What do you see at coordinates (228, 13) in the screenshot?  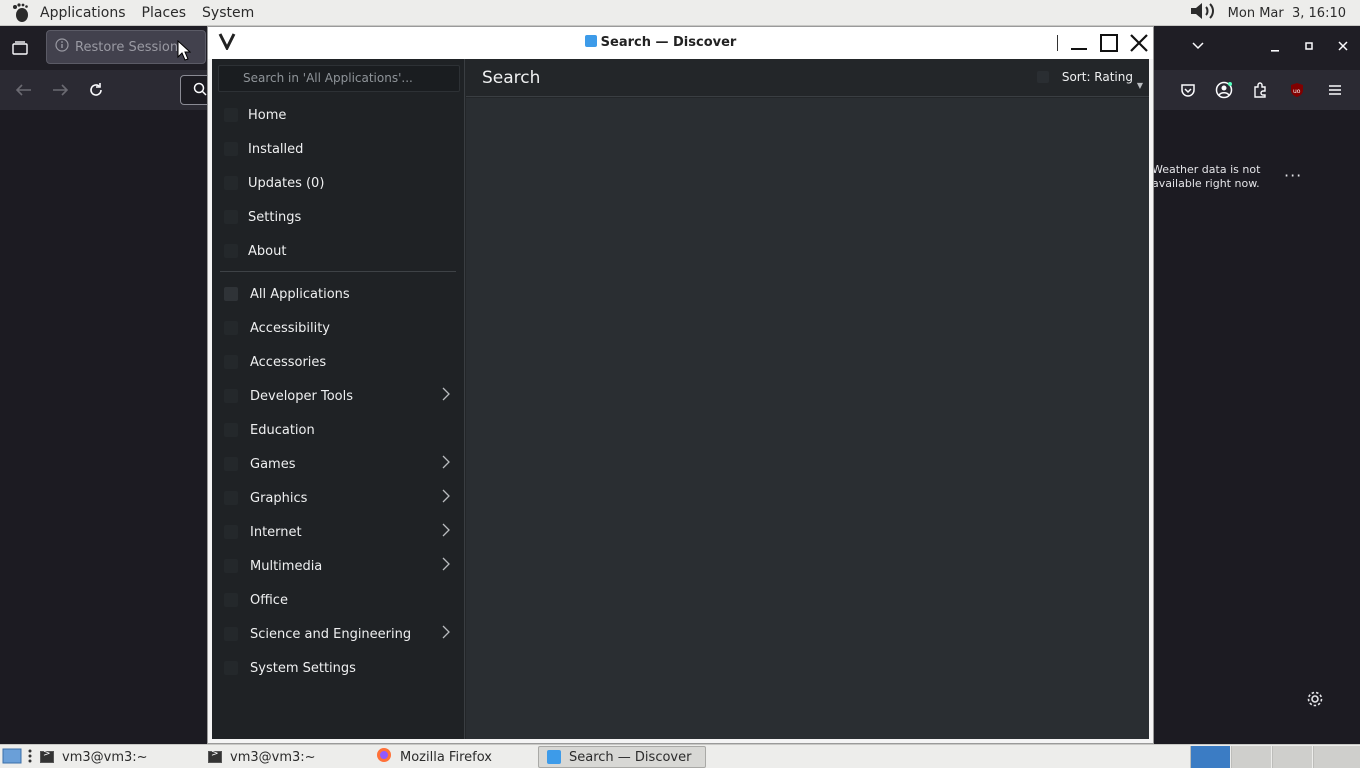 I see `system-menu: System` at bounding box center [228, 13].